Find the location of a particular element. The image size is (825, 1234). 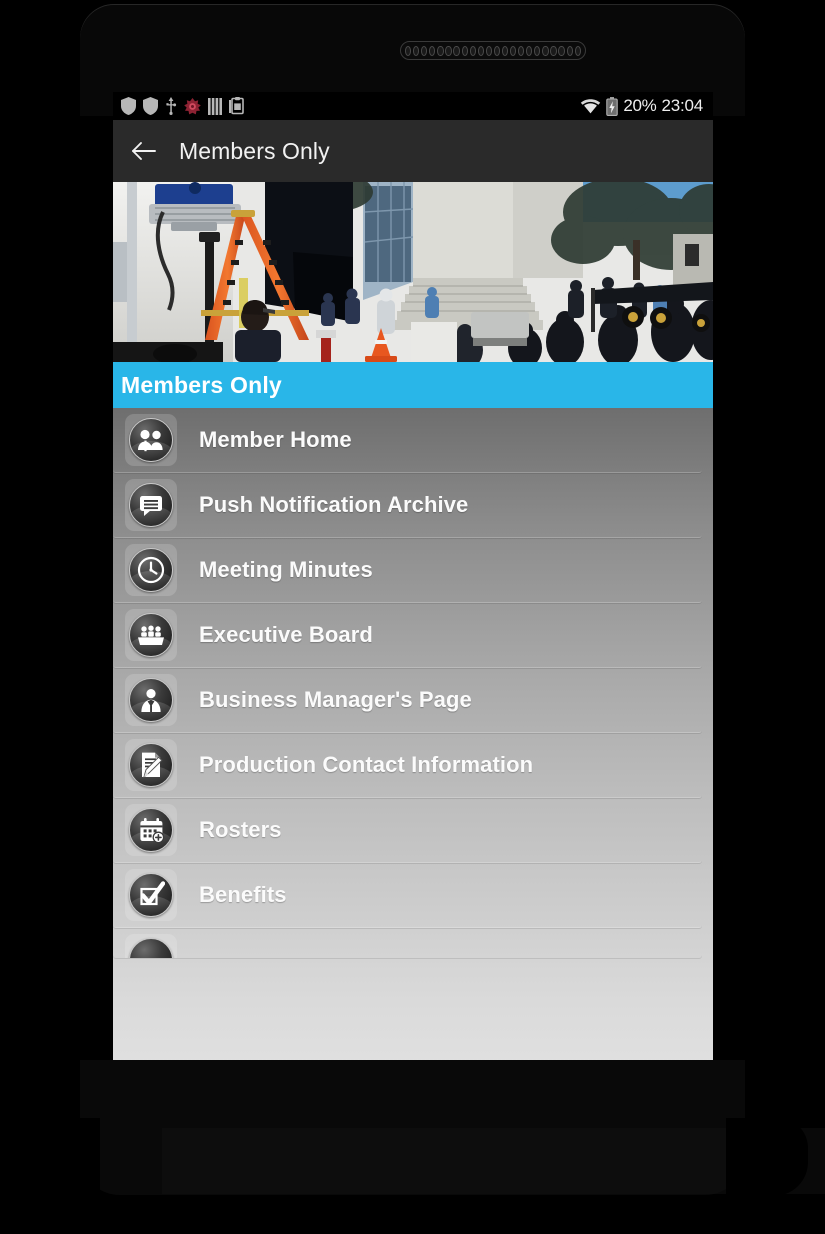

list-item-label: Push Notification Archive is located at coordinates (334, 504).